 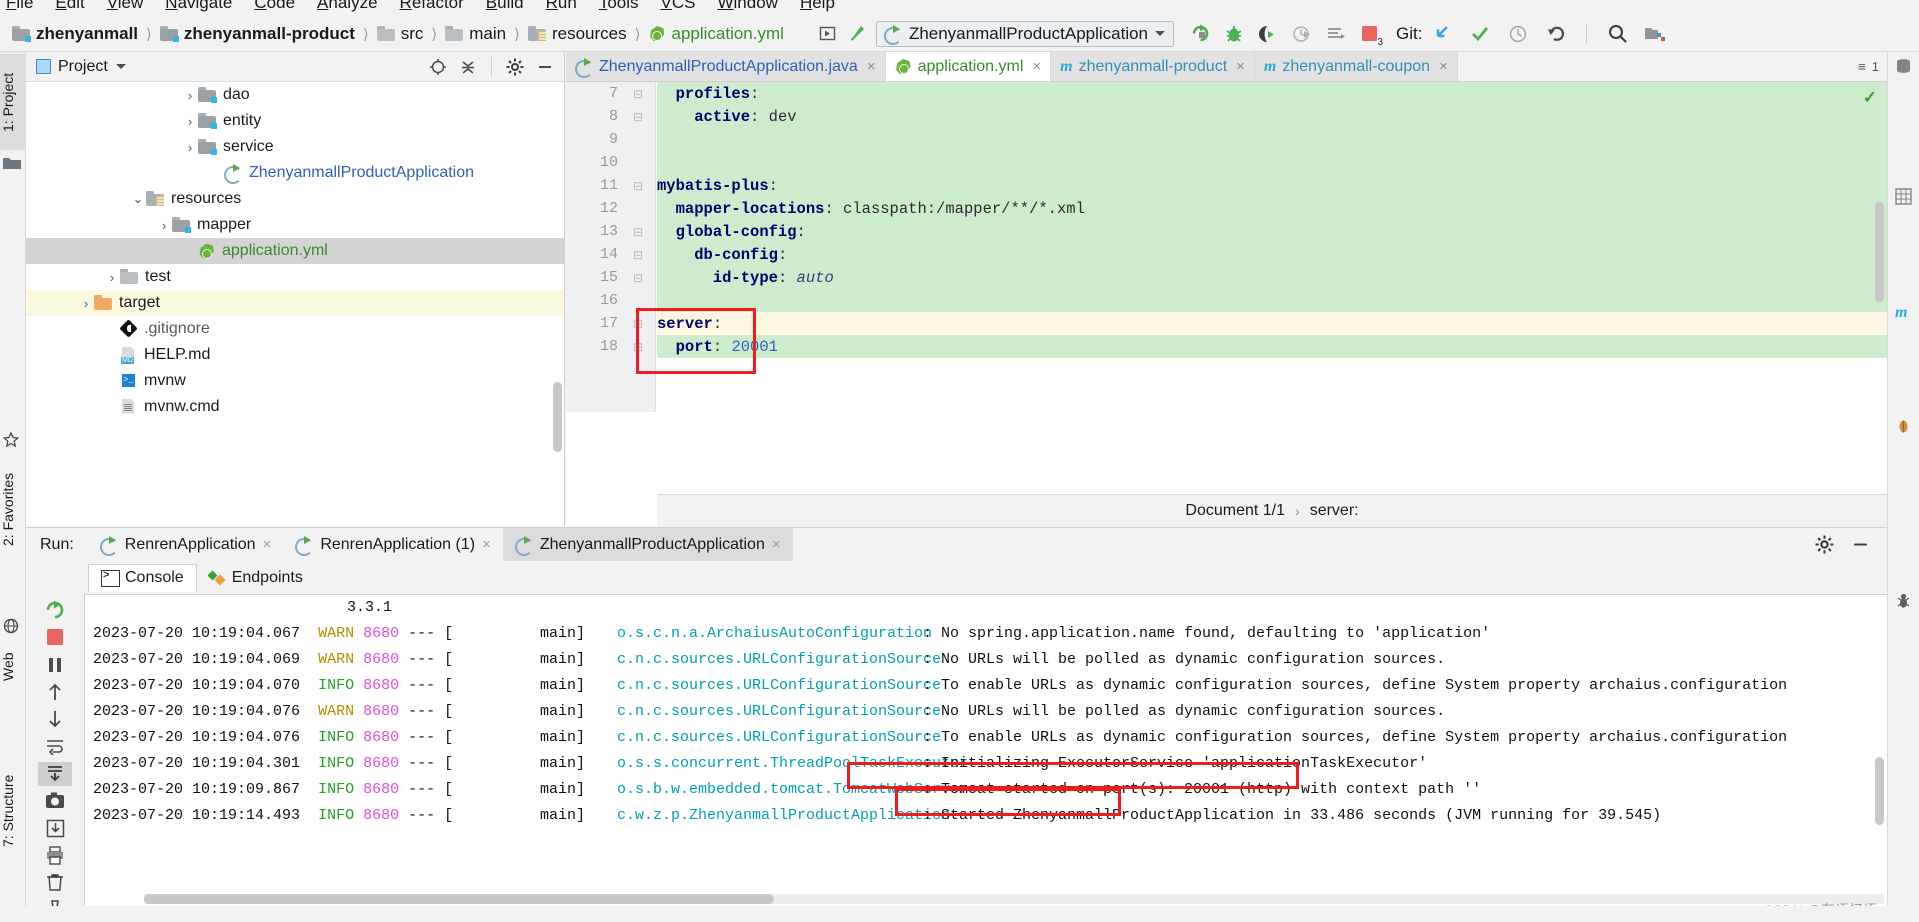 What do you see at coordinates (55, 773) in the screenshot?
I see `scroll-to-end-icon` at bounding box center [55, 773].